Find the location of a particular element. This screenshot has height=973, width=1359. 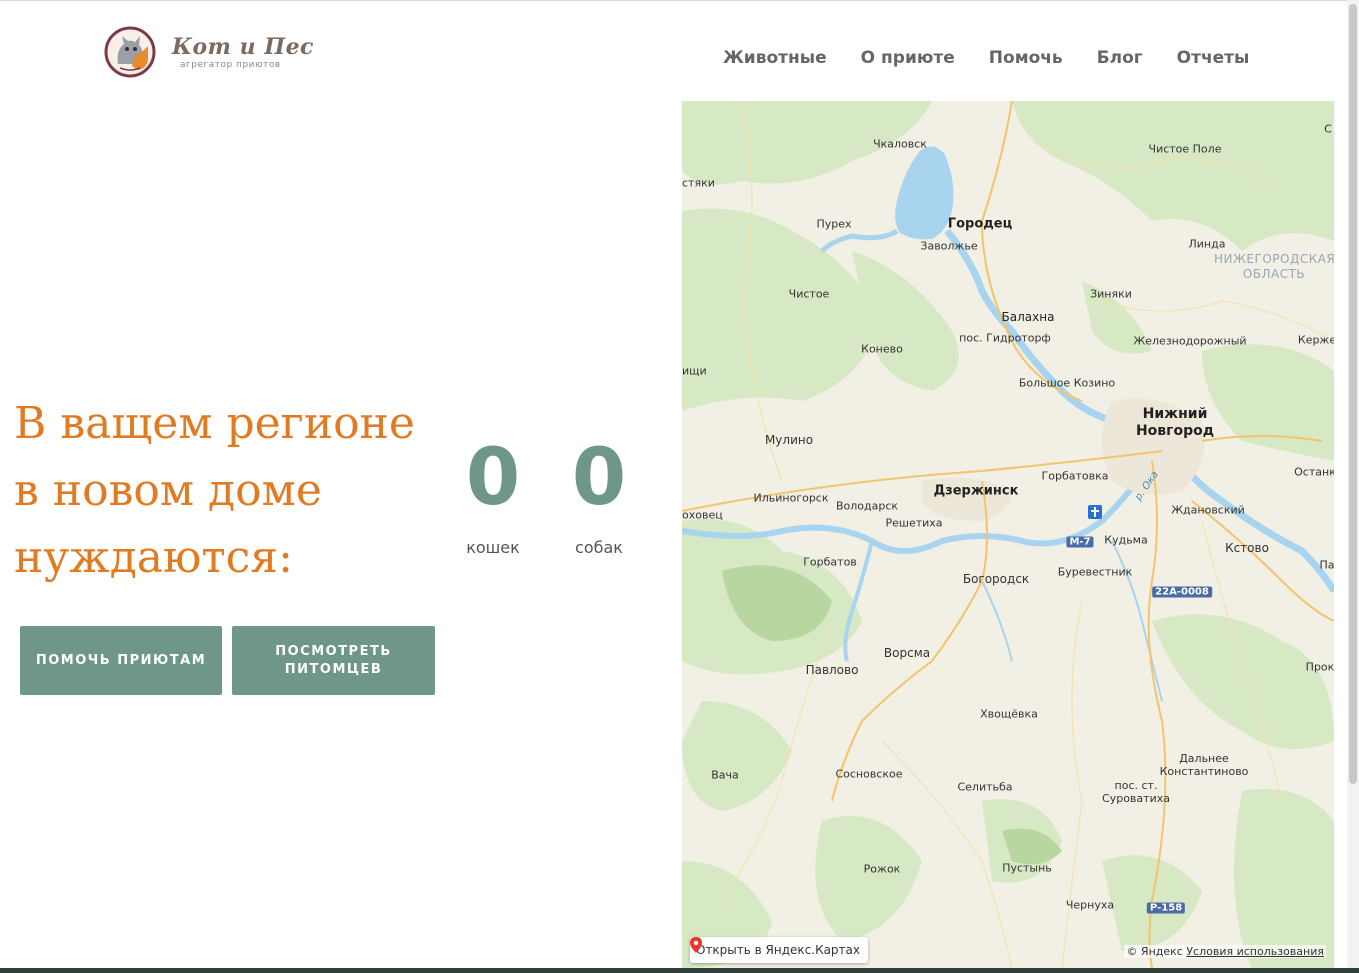

map-label-pavlovo: Павлово is located at coordinates (832, 670).